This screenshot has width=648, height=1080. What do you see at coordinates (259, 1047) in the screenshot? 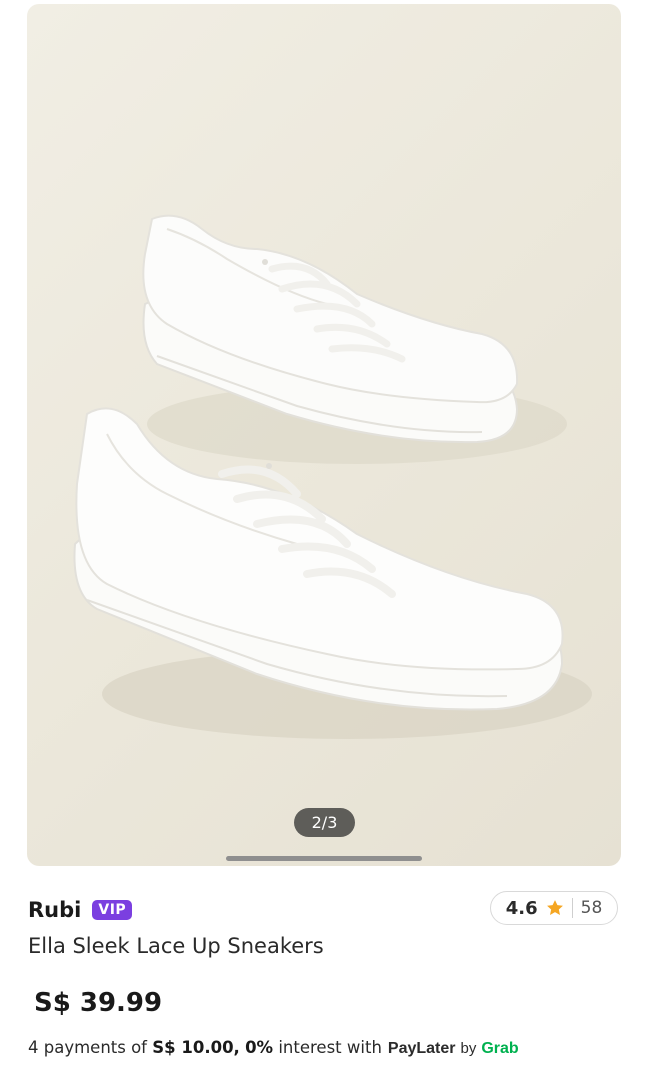
I see `installment-interest: 0%` at bounding box center [259, 1047].